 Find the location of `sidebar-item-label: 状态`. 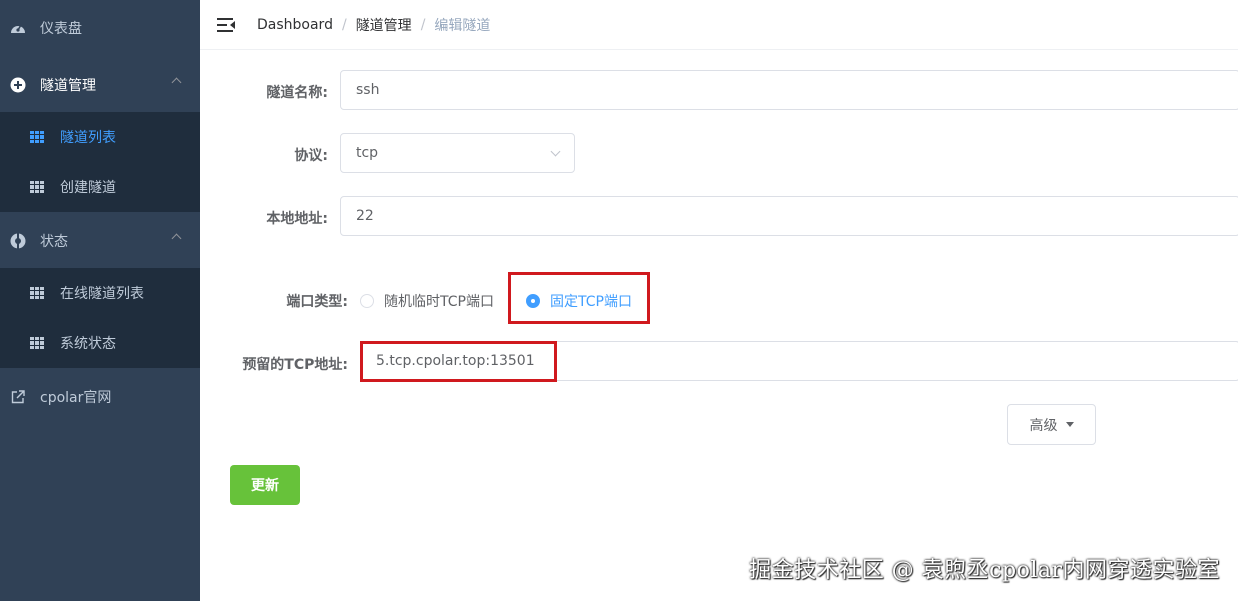

sidebar-item-label: 状态 is located at coordinates (54, 242).